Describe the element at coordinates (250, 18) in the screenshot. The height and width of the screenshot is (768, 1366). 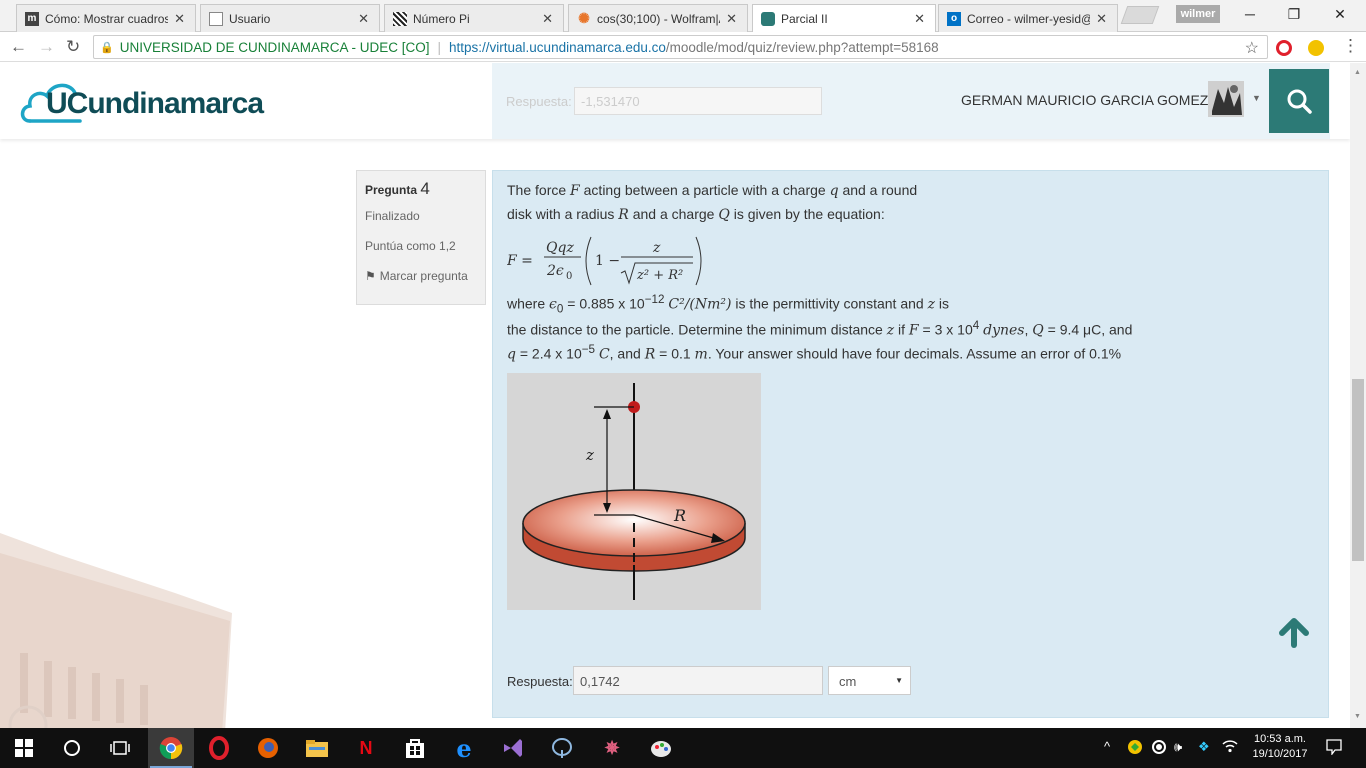
I see `tab-title: Usuario` at that location.